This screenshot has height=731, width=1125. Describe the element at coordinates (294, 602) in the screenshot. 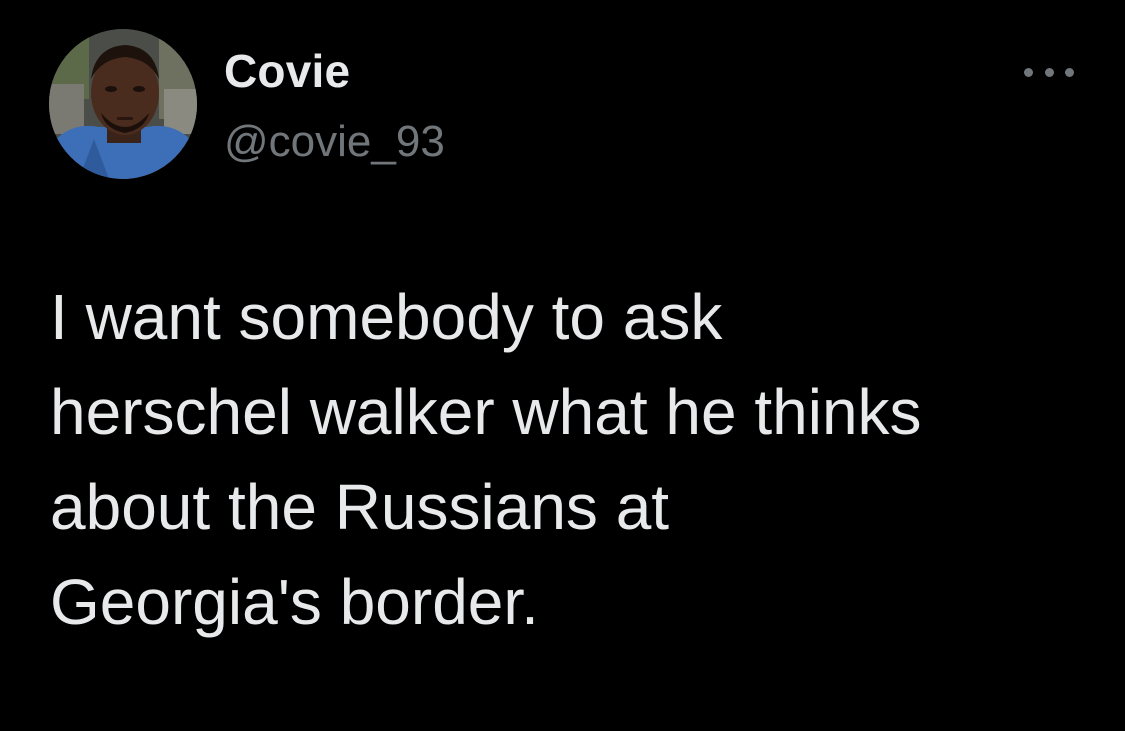

I see `tweet-text-line: Georgia's border.` at that location.